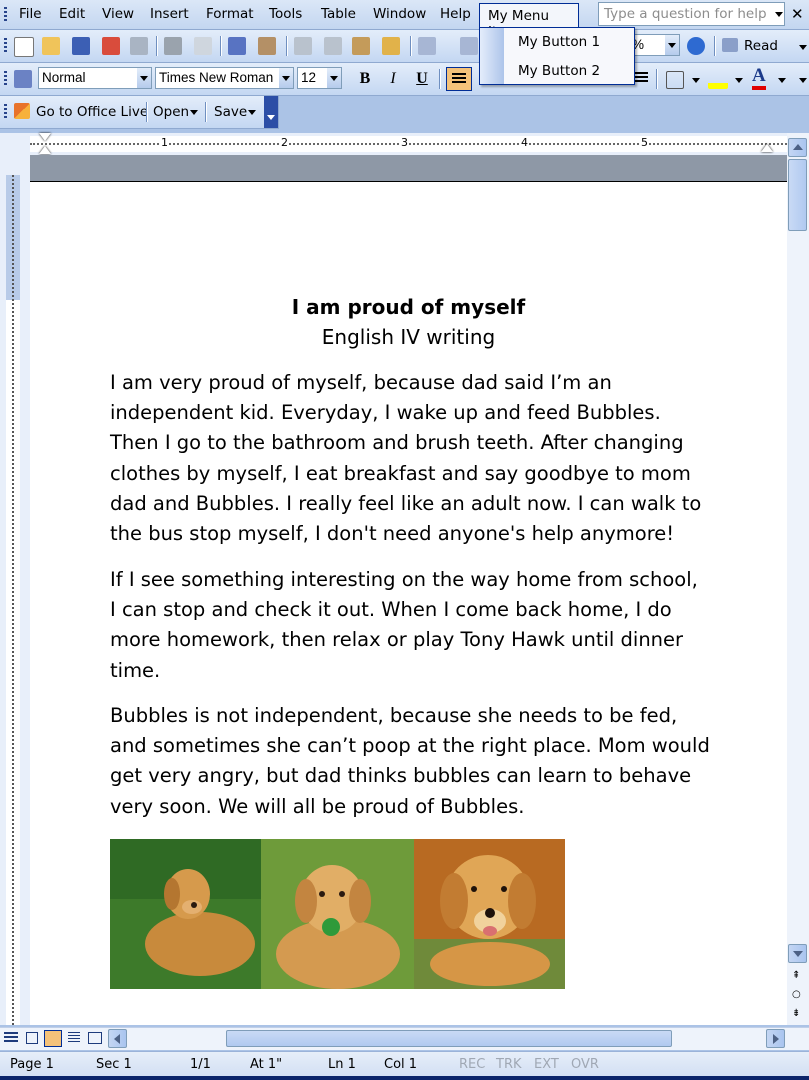 The width and height of the screenshot is (809, 1080). Describe the element at coordinates (393, 79) in the screenshot. I see `italic-button: I` at that location.